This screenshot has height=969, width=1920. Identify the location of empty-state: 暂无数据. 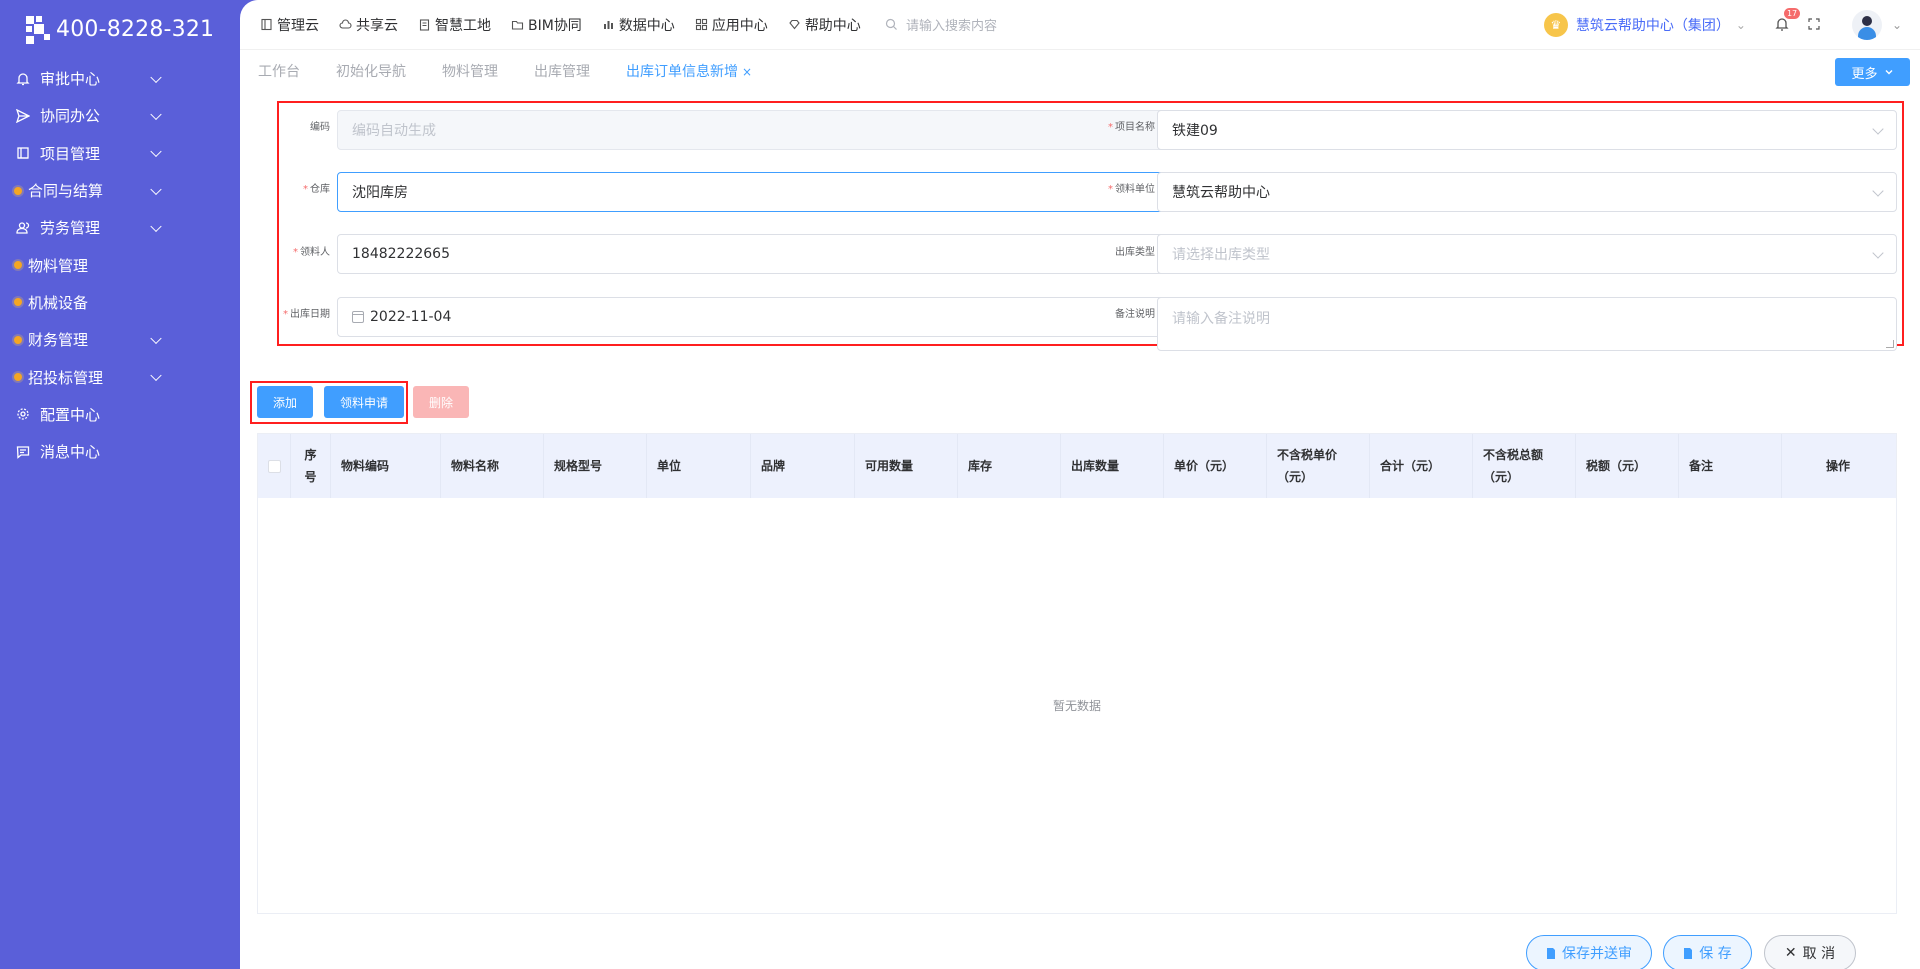
(1076, 706).